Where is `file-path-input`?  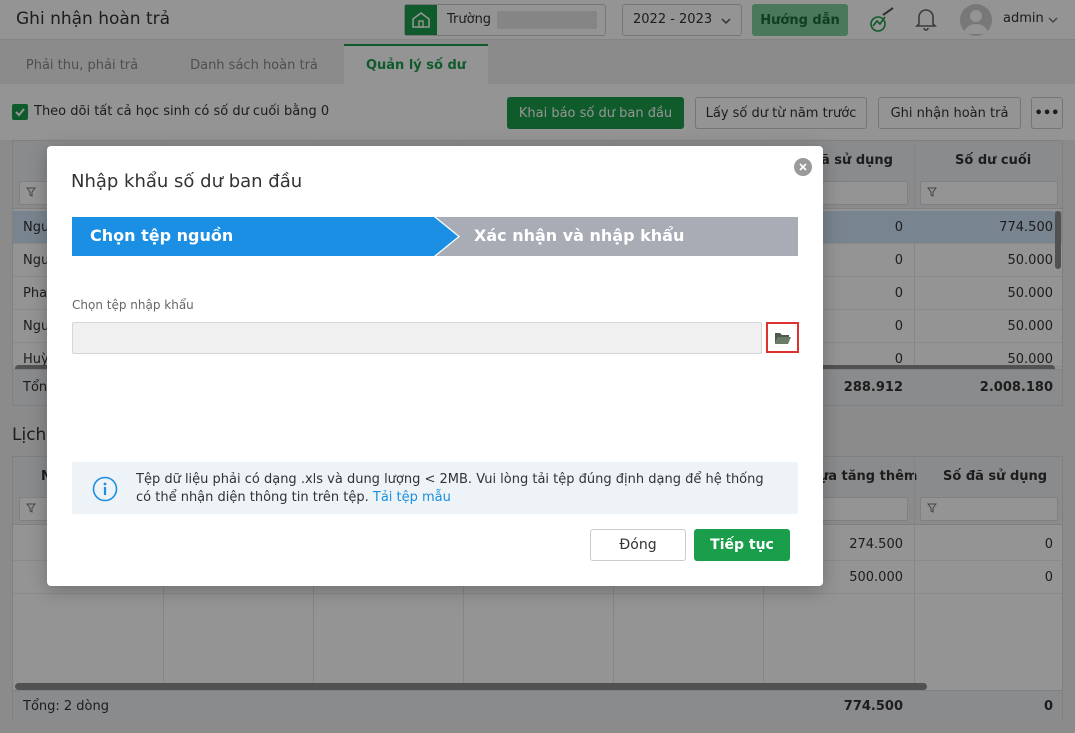
file-path-input is located at coordinates (417, 338).